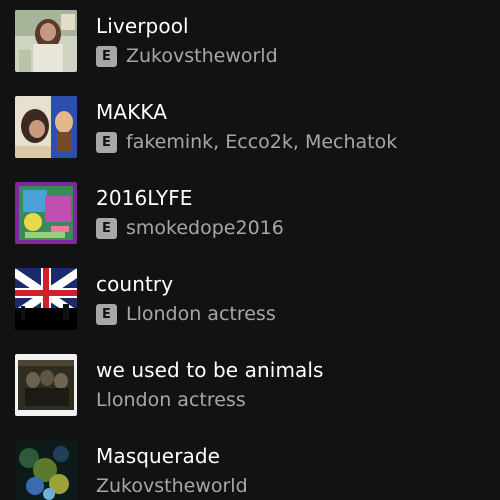  I want to click on track-title: Liverpool, so click(187, 26).